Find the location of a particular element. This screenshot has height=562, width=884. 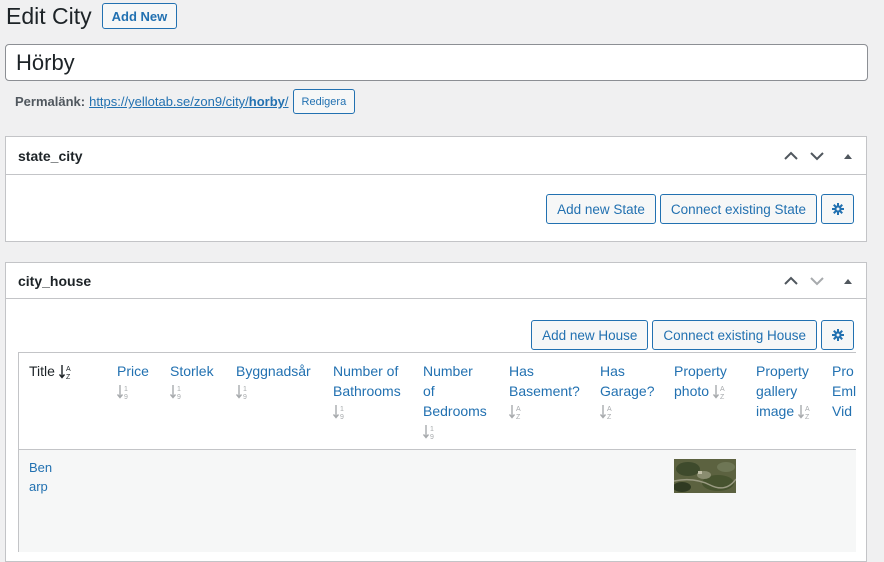

add-new-button: Add New is located at coordinates (139, 16).